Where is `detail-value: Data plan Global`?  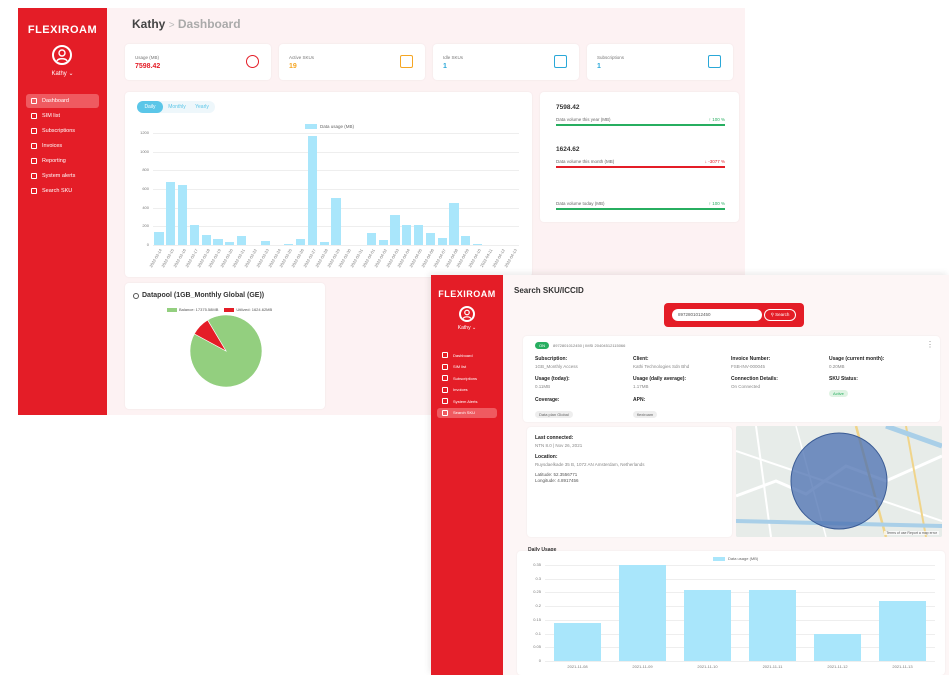
detail-value: Data plan Global is located at coordinates (554, 414).